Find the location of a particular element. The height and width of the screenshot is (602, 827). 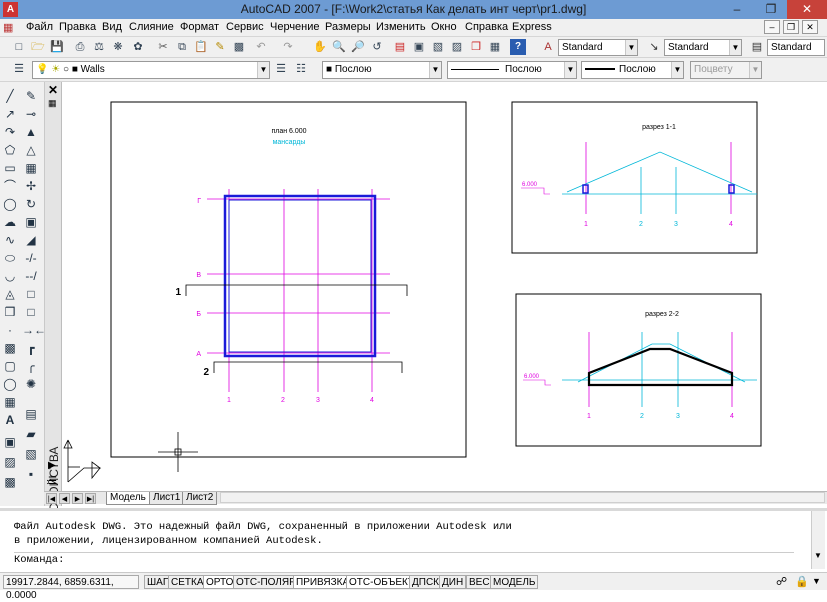

sheet-set-icon: ▨ is located at coordinates (457, 47).